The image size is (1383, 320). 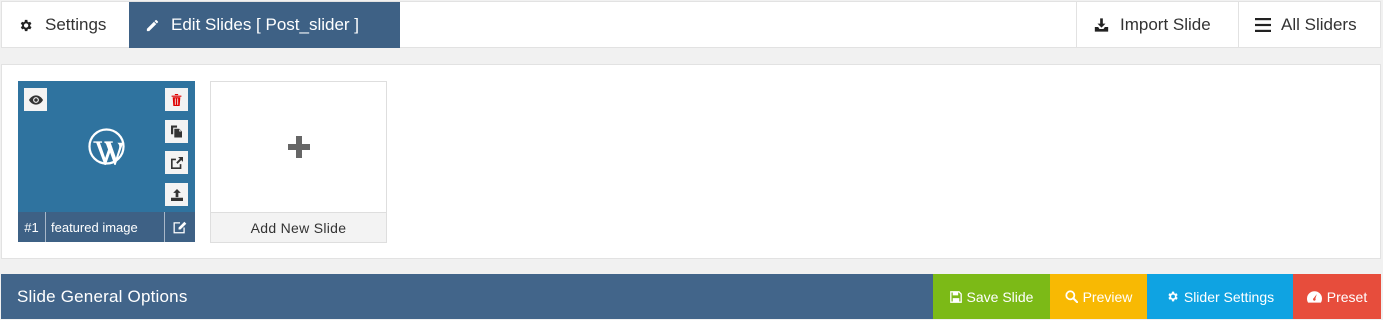 I want to click on pencil-icon, so click(x=152, y=25).